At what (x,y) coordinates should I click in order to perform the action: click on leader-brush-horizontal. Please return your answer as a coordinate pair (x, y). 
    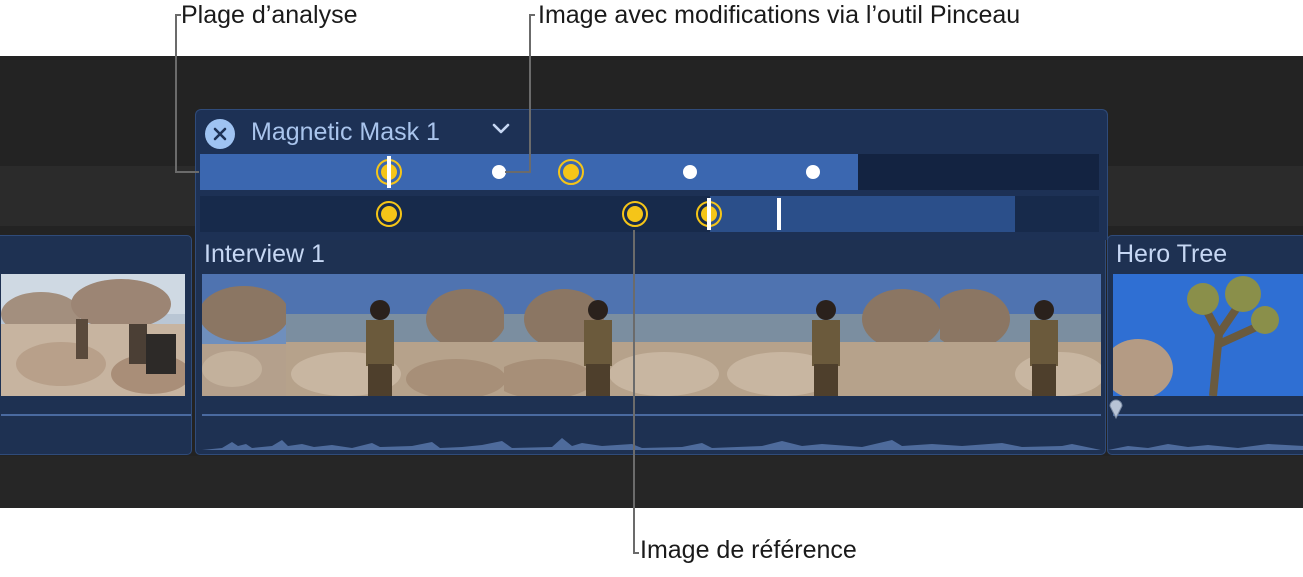
    Looking at the image, I should click on (518, 172).